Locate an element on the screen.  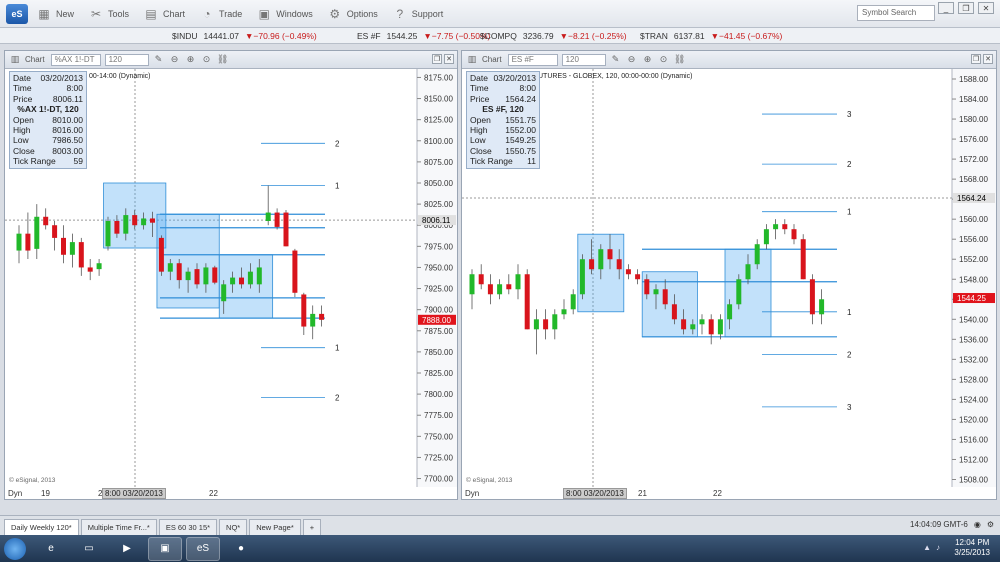
tab-nq: NQ* is located at coordinates (233, 527).